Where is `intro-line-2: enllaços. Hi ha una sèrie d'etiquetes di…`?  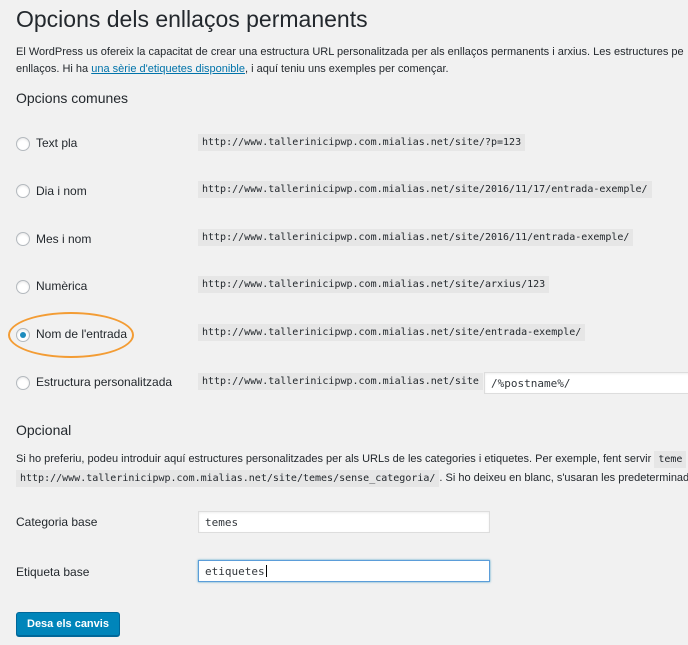 intro-line-2: enllaços. Hi ha una sèrie d'etiquetes di… is located at coordinates (352, 69).